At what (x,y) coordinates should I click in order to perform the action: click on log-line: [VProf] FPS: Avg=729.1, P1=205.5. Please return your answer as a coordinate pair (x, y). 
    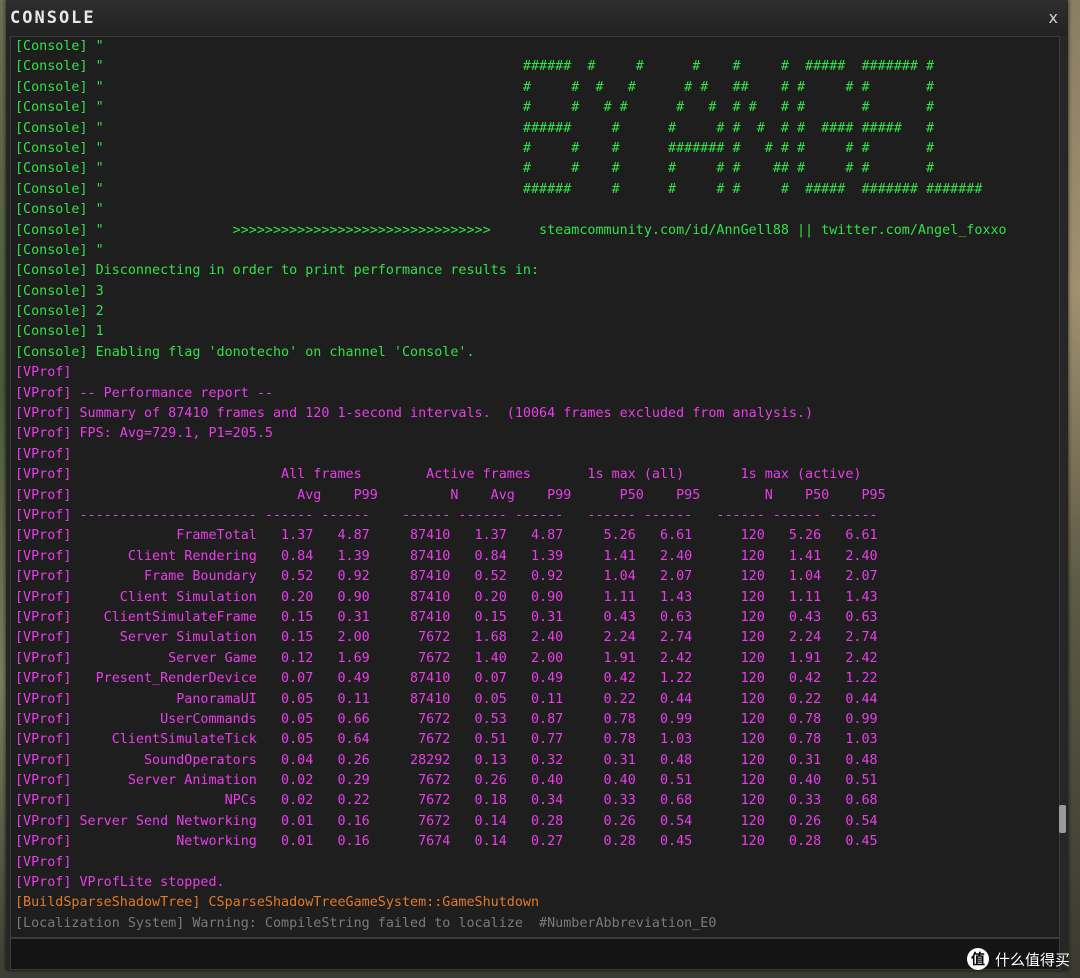
    Looking at the image, I should click on (144, 434).